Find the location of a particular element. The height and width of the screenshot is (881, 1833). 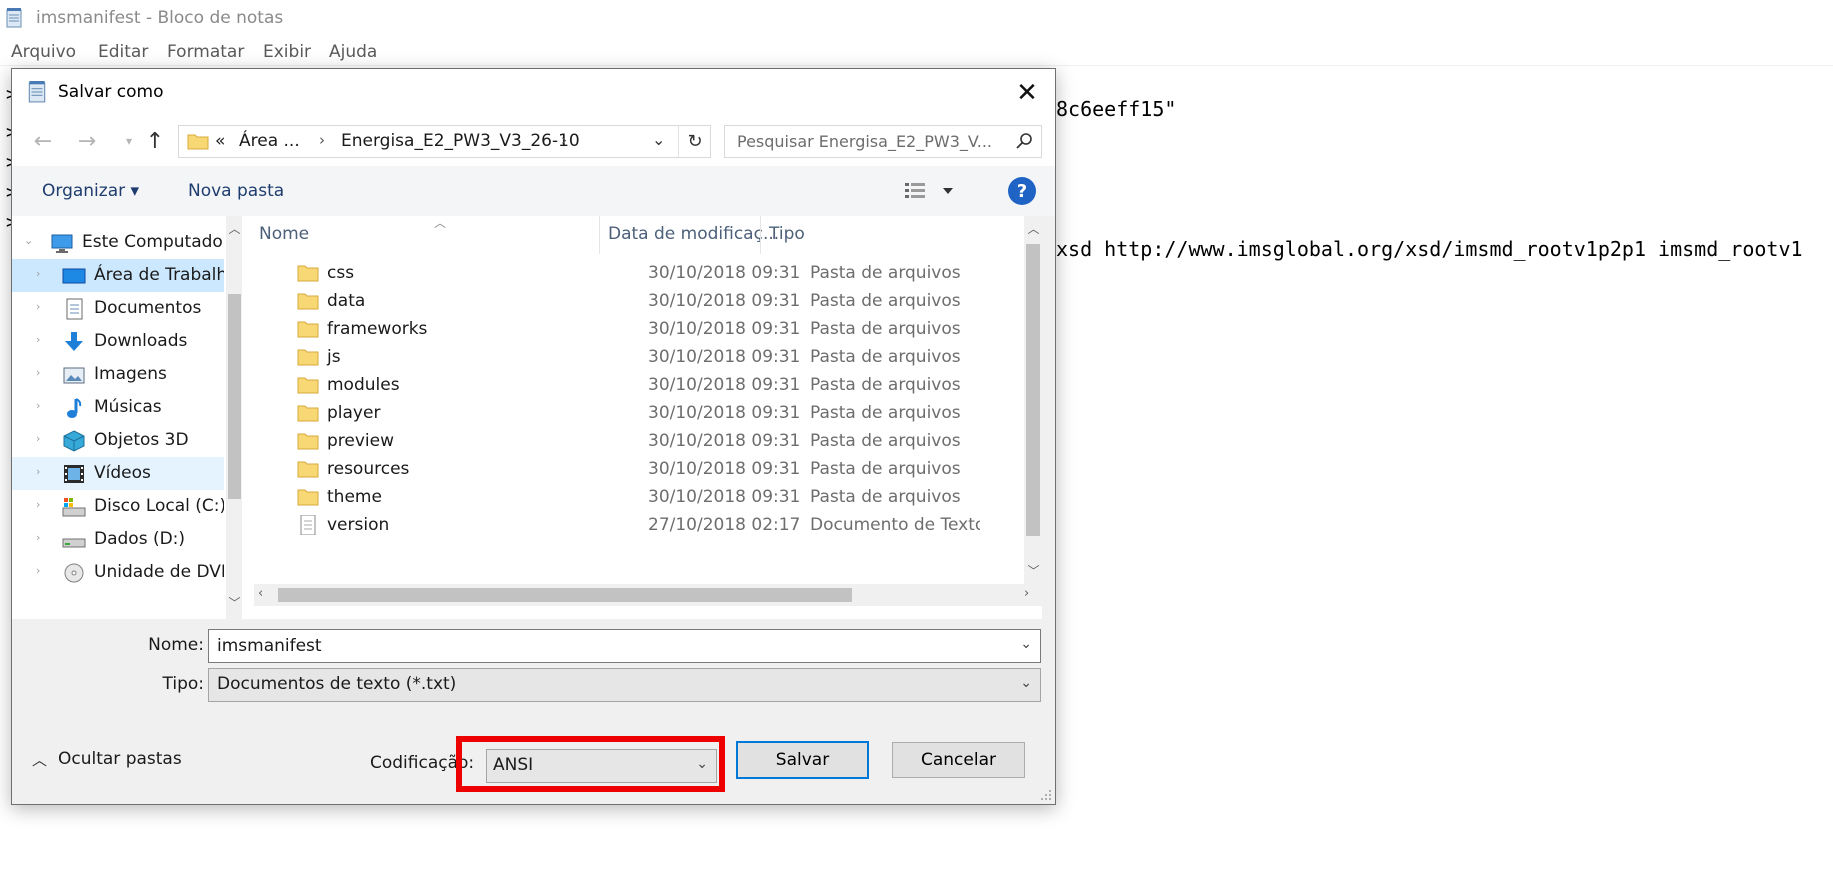

resize-grip-icon is located at coordinates (1045, 794).